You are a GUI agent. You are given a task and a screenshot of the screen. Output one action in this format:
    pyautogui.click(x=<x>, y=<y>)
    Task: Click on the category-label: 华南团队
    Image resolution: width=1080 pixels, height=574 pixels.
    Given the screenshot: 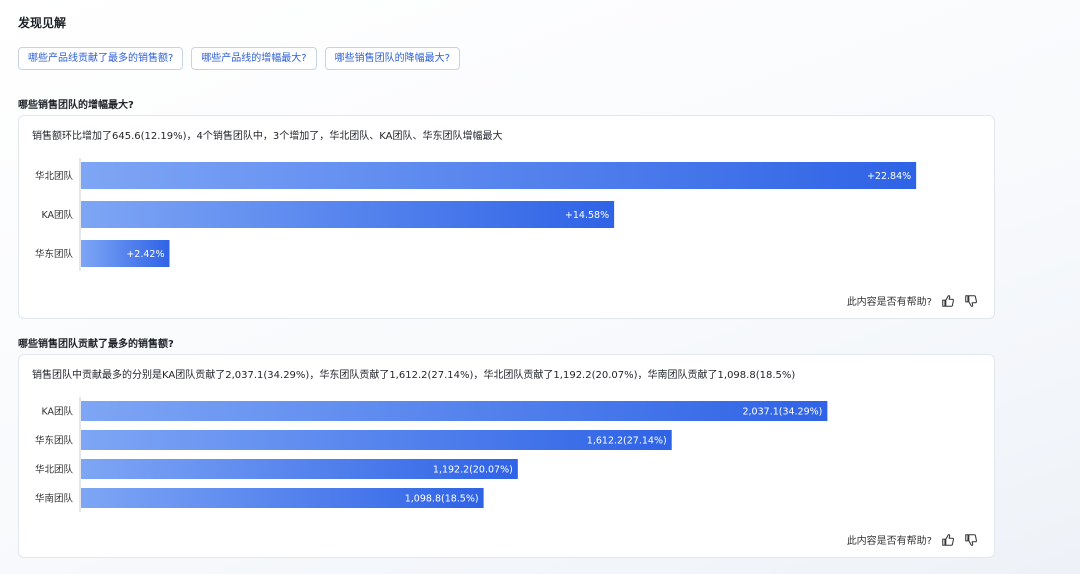 What is the action you would take?
    pyautogui.click(x=54, y=499)
    